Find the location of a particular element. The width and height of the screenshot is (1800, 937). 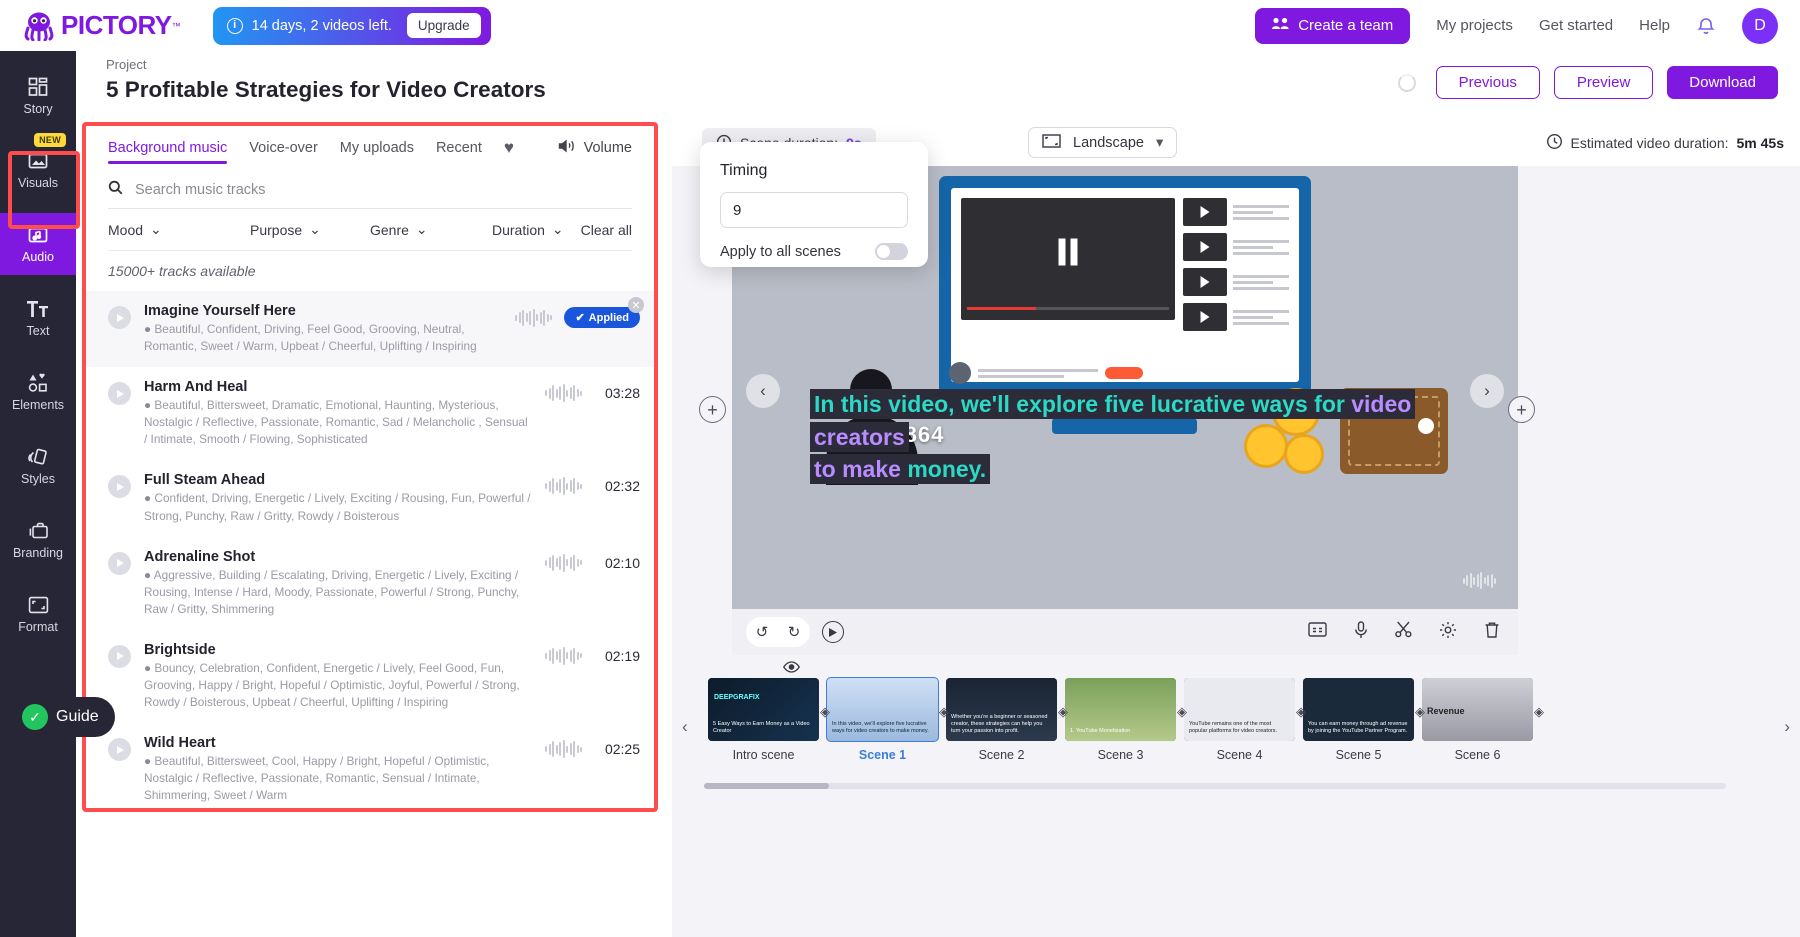

aspect-ratio-select: Landscape ▾ is located at coordinates (1103, 142).